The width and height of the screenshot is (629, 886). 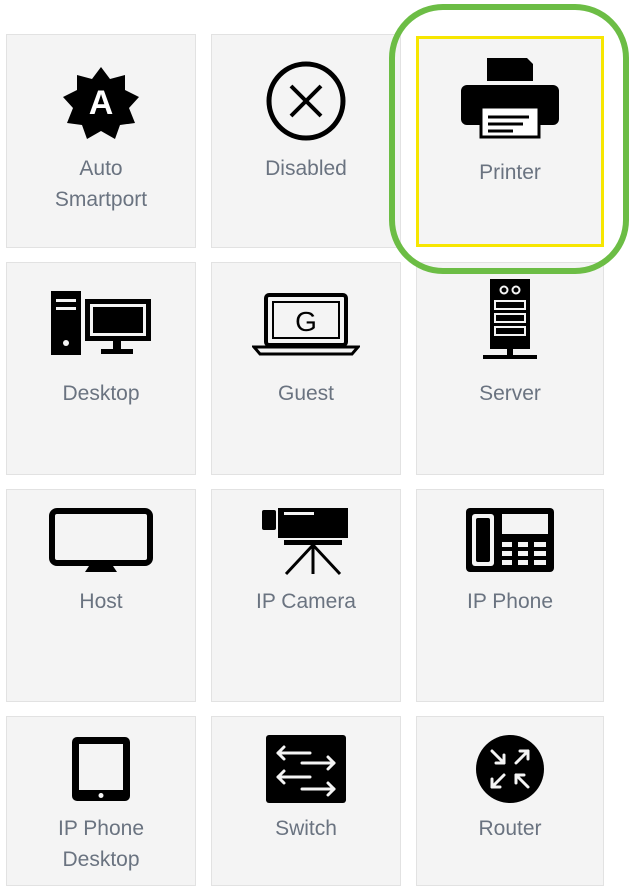 I want to click on tile-ip-phone: IP Phone, so click(x=510, y=595).